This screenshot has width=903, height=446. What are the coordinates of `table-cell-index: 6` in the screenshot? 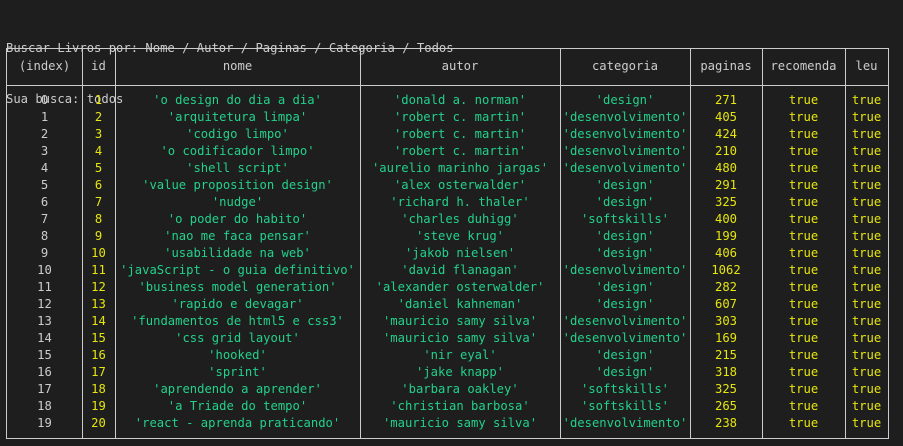 It's located at (44, 202).